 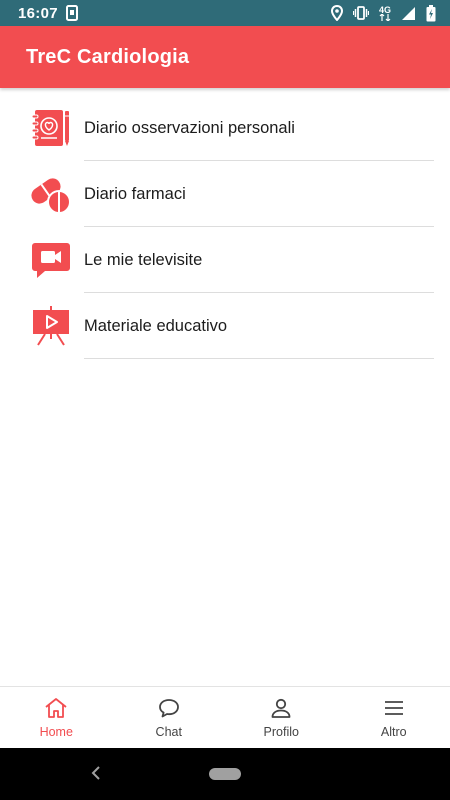 I want to click on system-navigation-bar, so click(x=225, y=774).